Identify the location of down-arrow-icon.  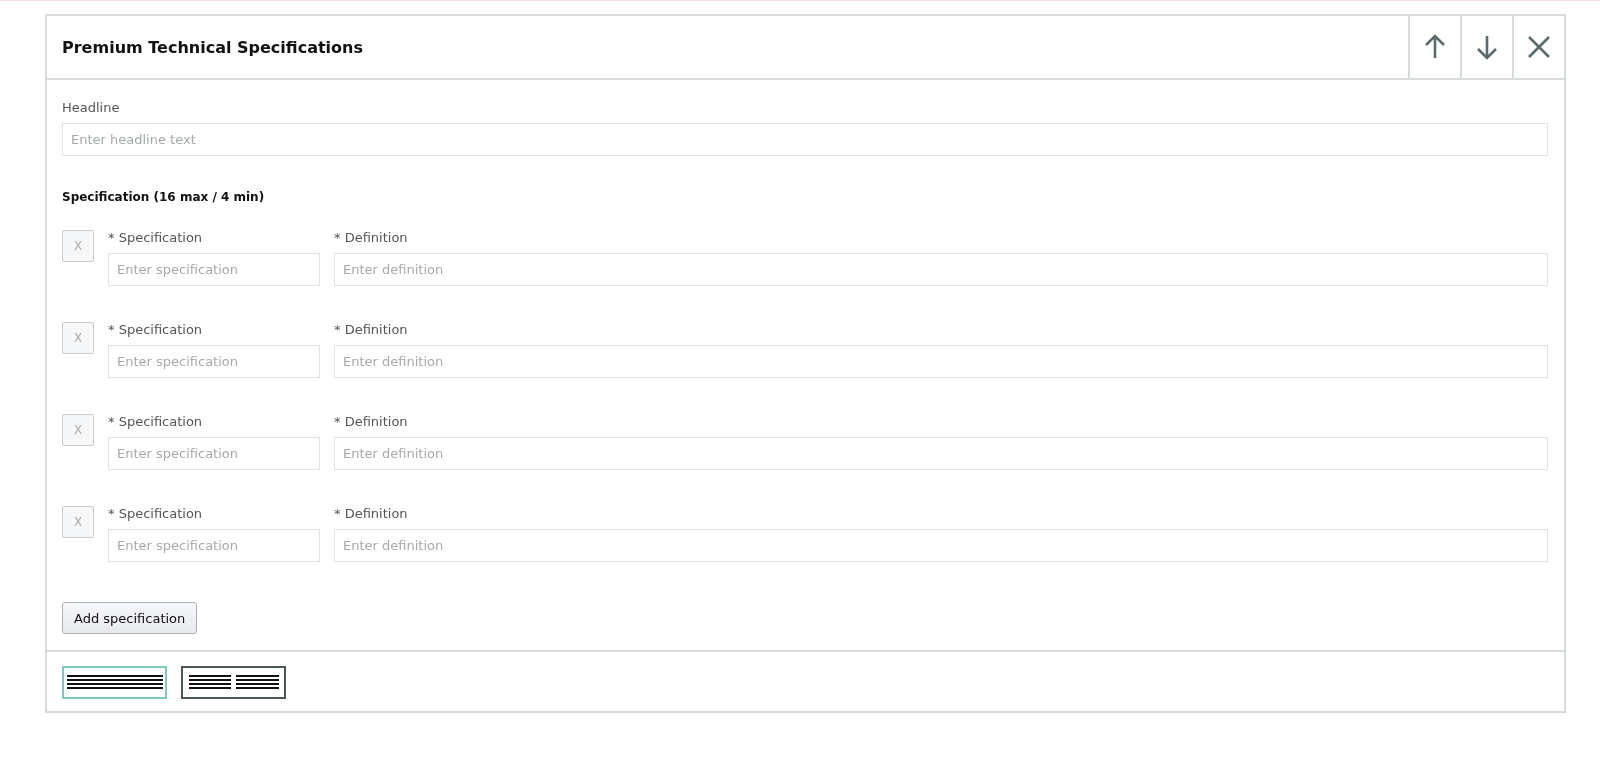
(1487, 47).